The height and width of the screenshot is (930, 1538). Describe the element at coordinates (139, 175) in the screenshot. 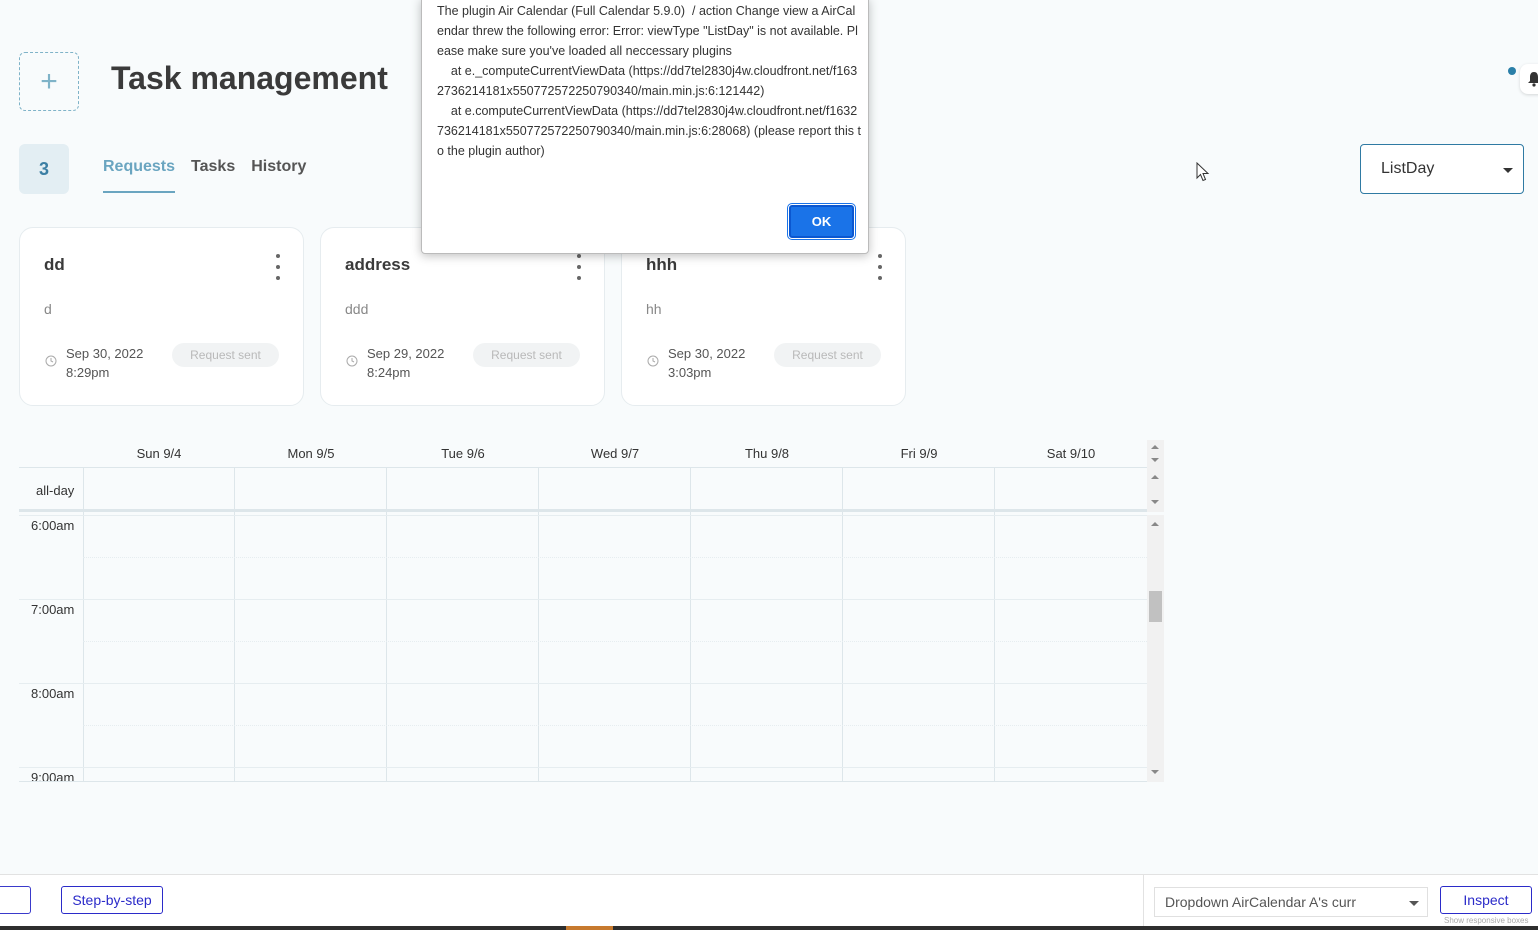

I see `tab-requests: Requests` at that location.